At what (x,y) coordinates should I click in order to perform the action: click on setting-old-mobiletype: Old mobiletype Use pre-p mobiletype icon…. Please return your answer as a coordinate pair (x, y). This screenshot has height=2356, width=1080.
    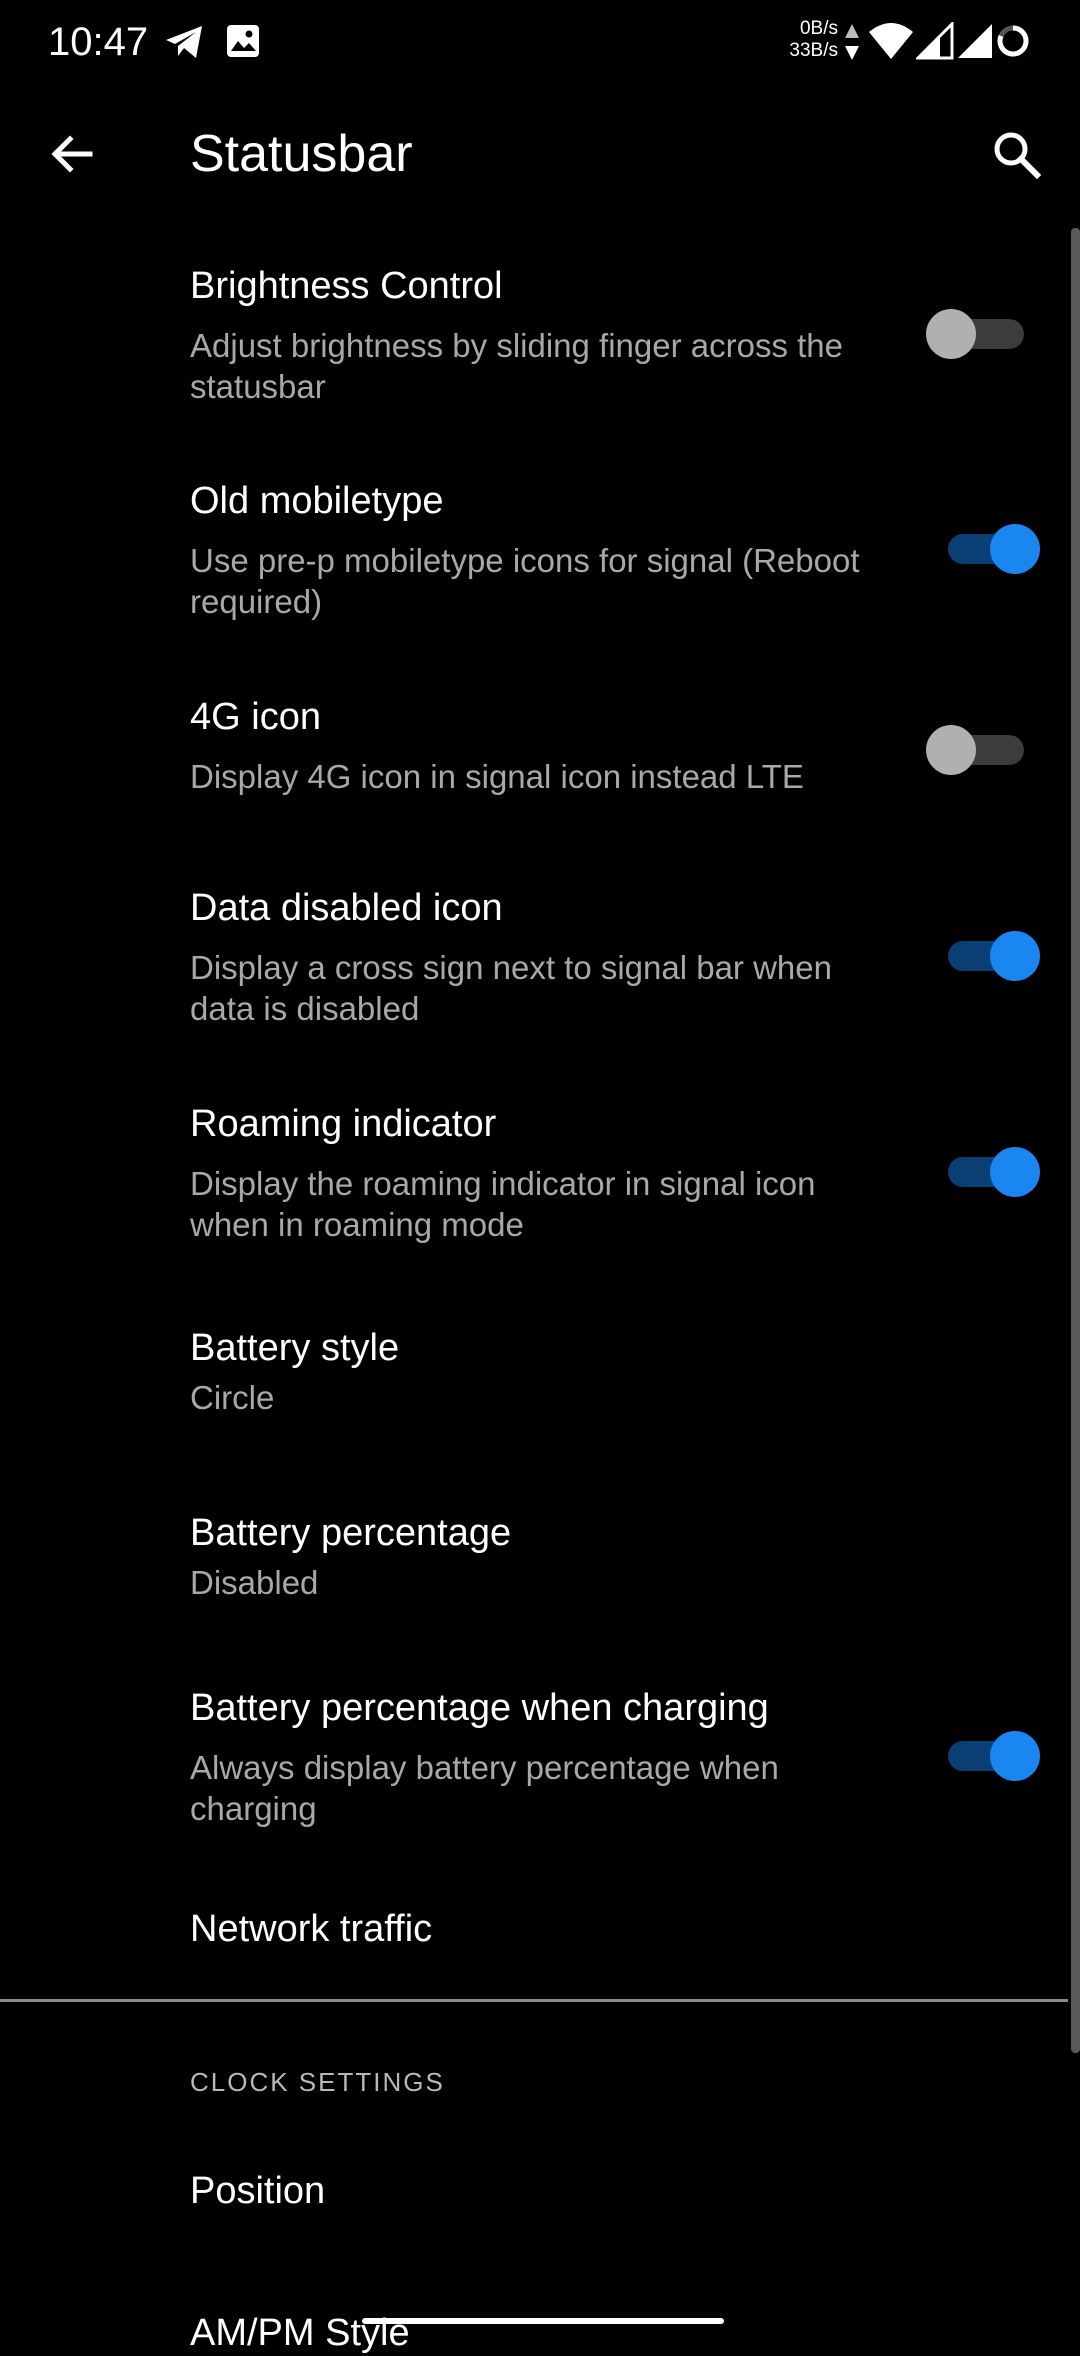
    Looking at the image, I should click on (534, 545).